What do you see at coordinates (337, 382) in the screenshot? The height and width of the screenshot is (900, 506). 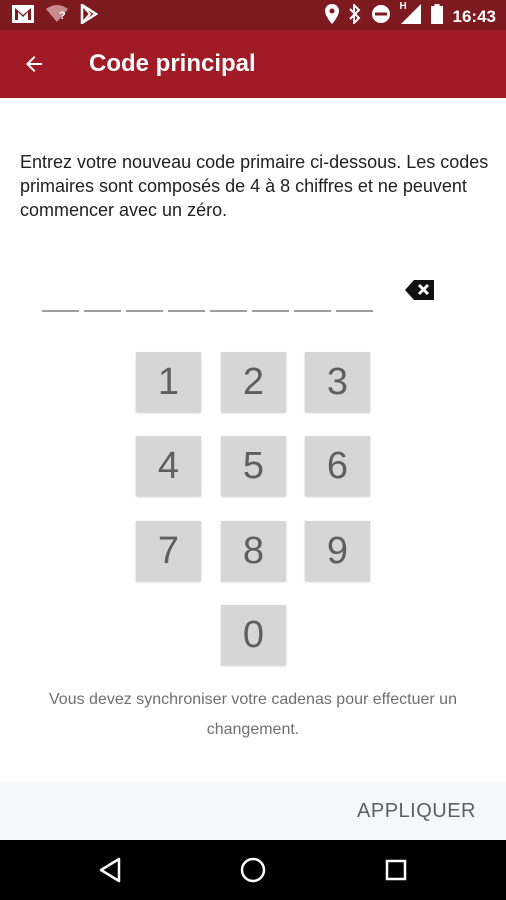 I see `keypad-key-3: 3` at bounding box center [337, 382].